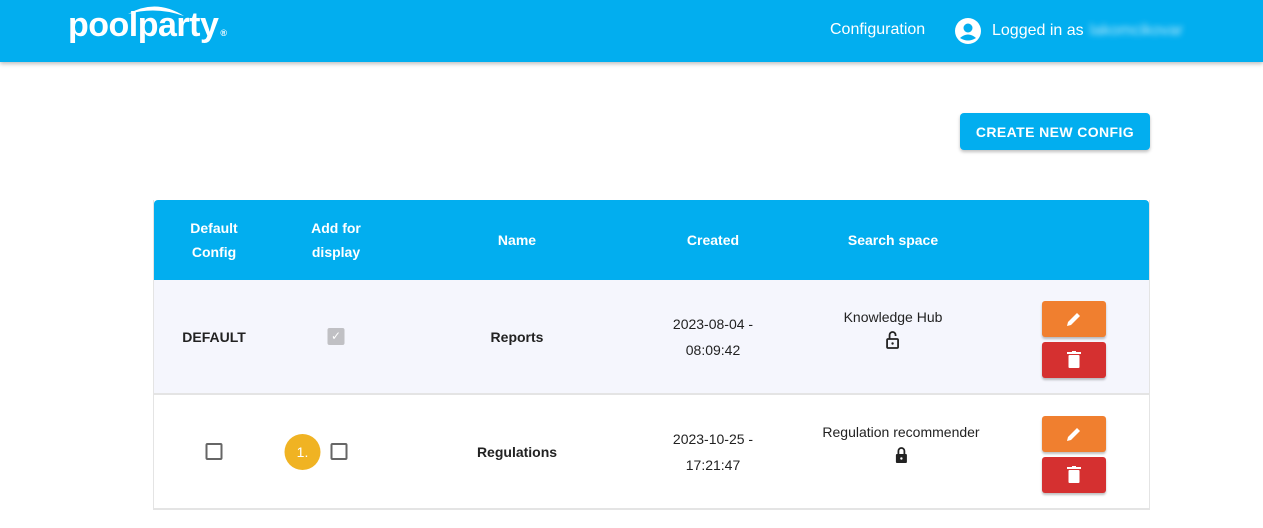 The image size is (1263, 528). Describe the element at coordinates (713, 240) in the screenshot. I see `col-created: Created` at that location.